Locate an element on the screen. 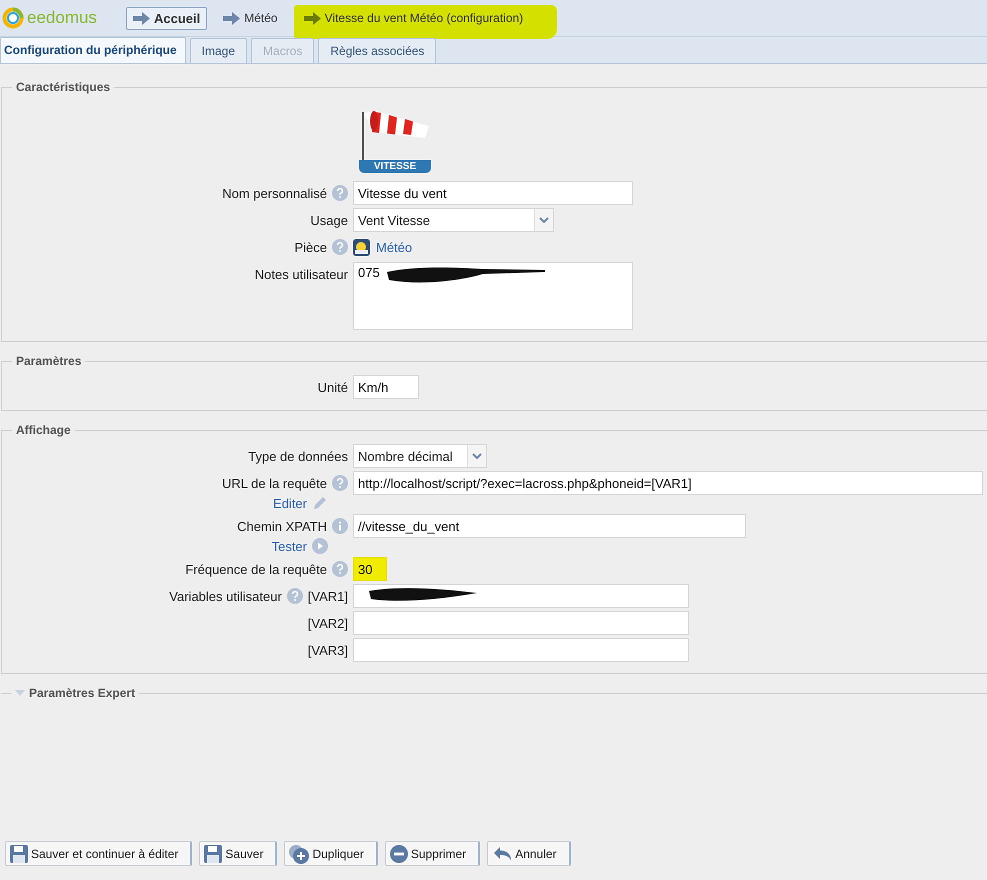 The image size is (987, 880). room-link: Météo is located at coordinates (382, 247).